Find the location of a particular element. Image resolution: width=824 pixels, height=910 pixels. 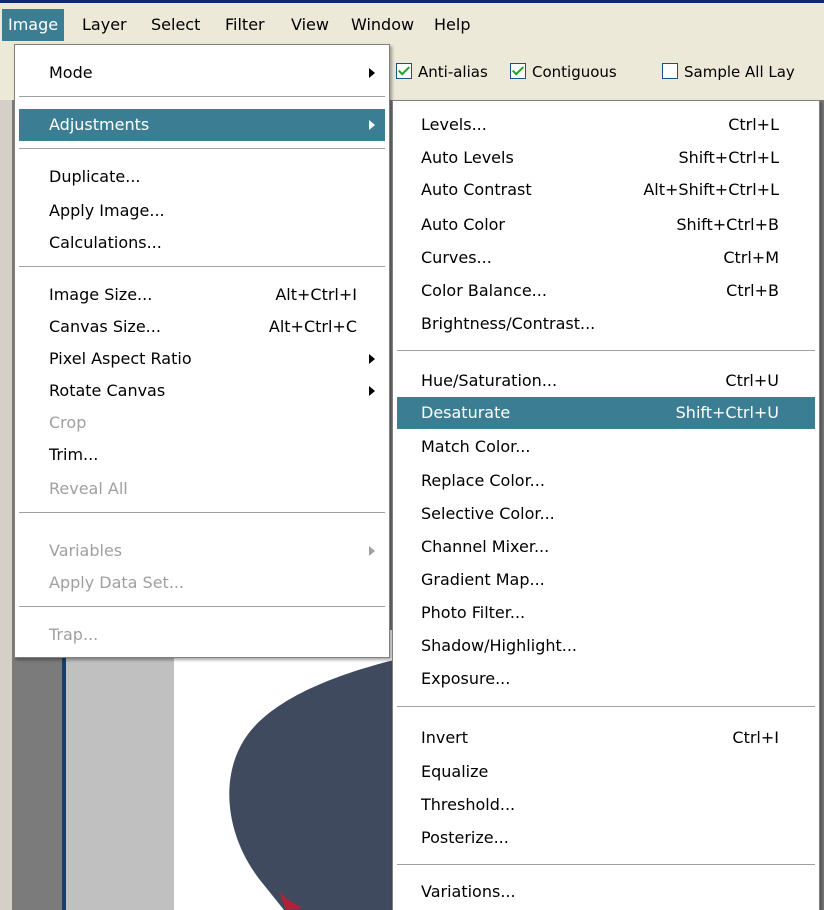

sample-all-layers-option: Sample All Lay is located at coordinates (728, 72).